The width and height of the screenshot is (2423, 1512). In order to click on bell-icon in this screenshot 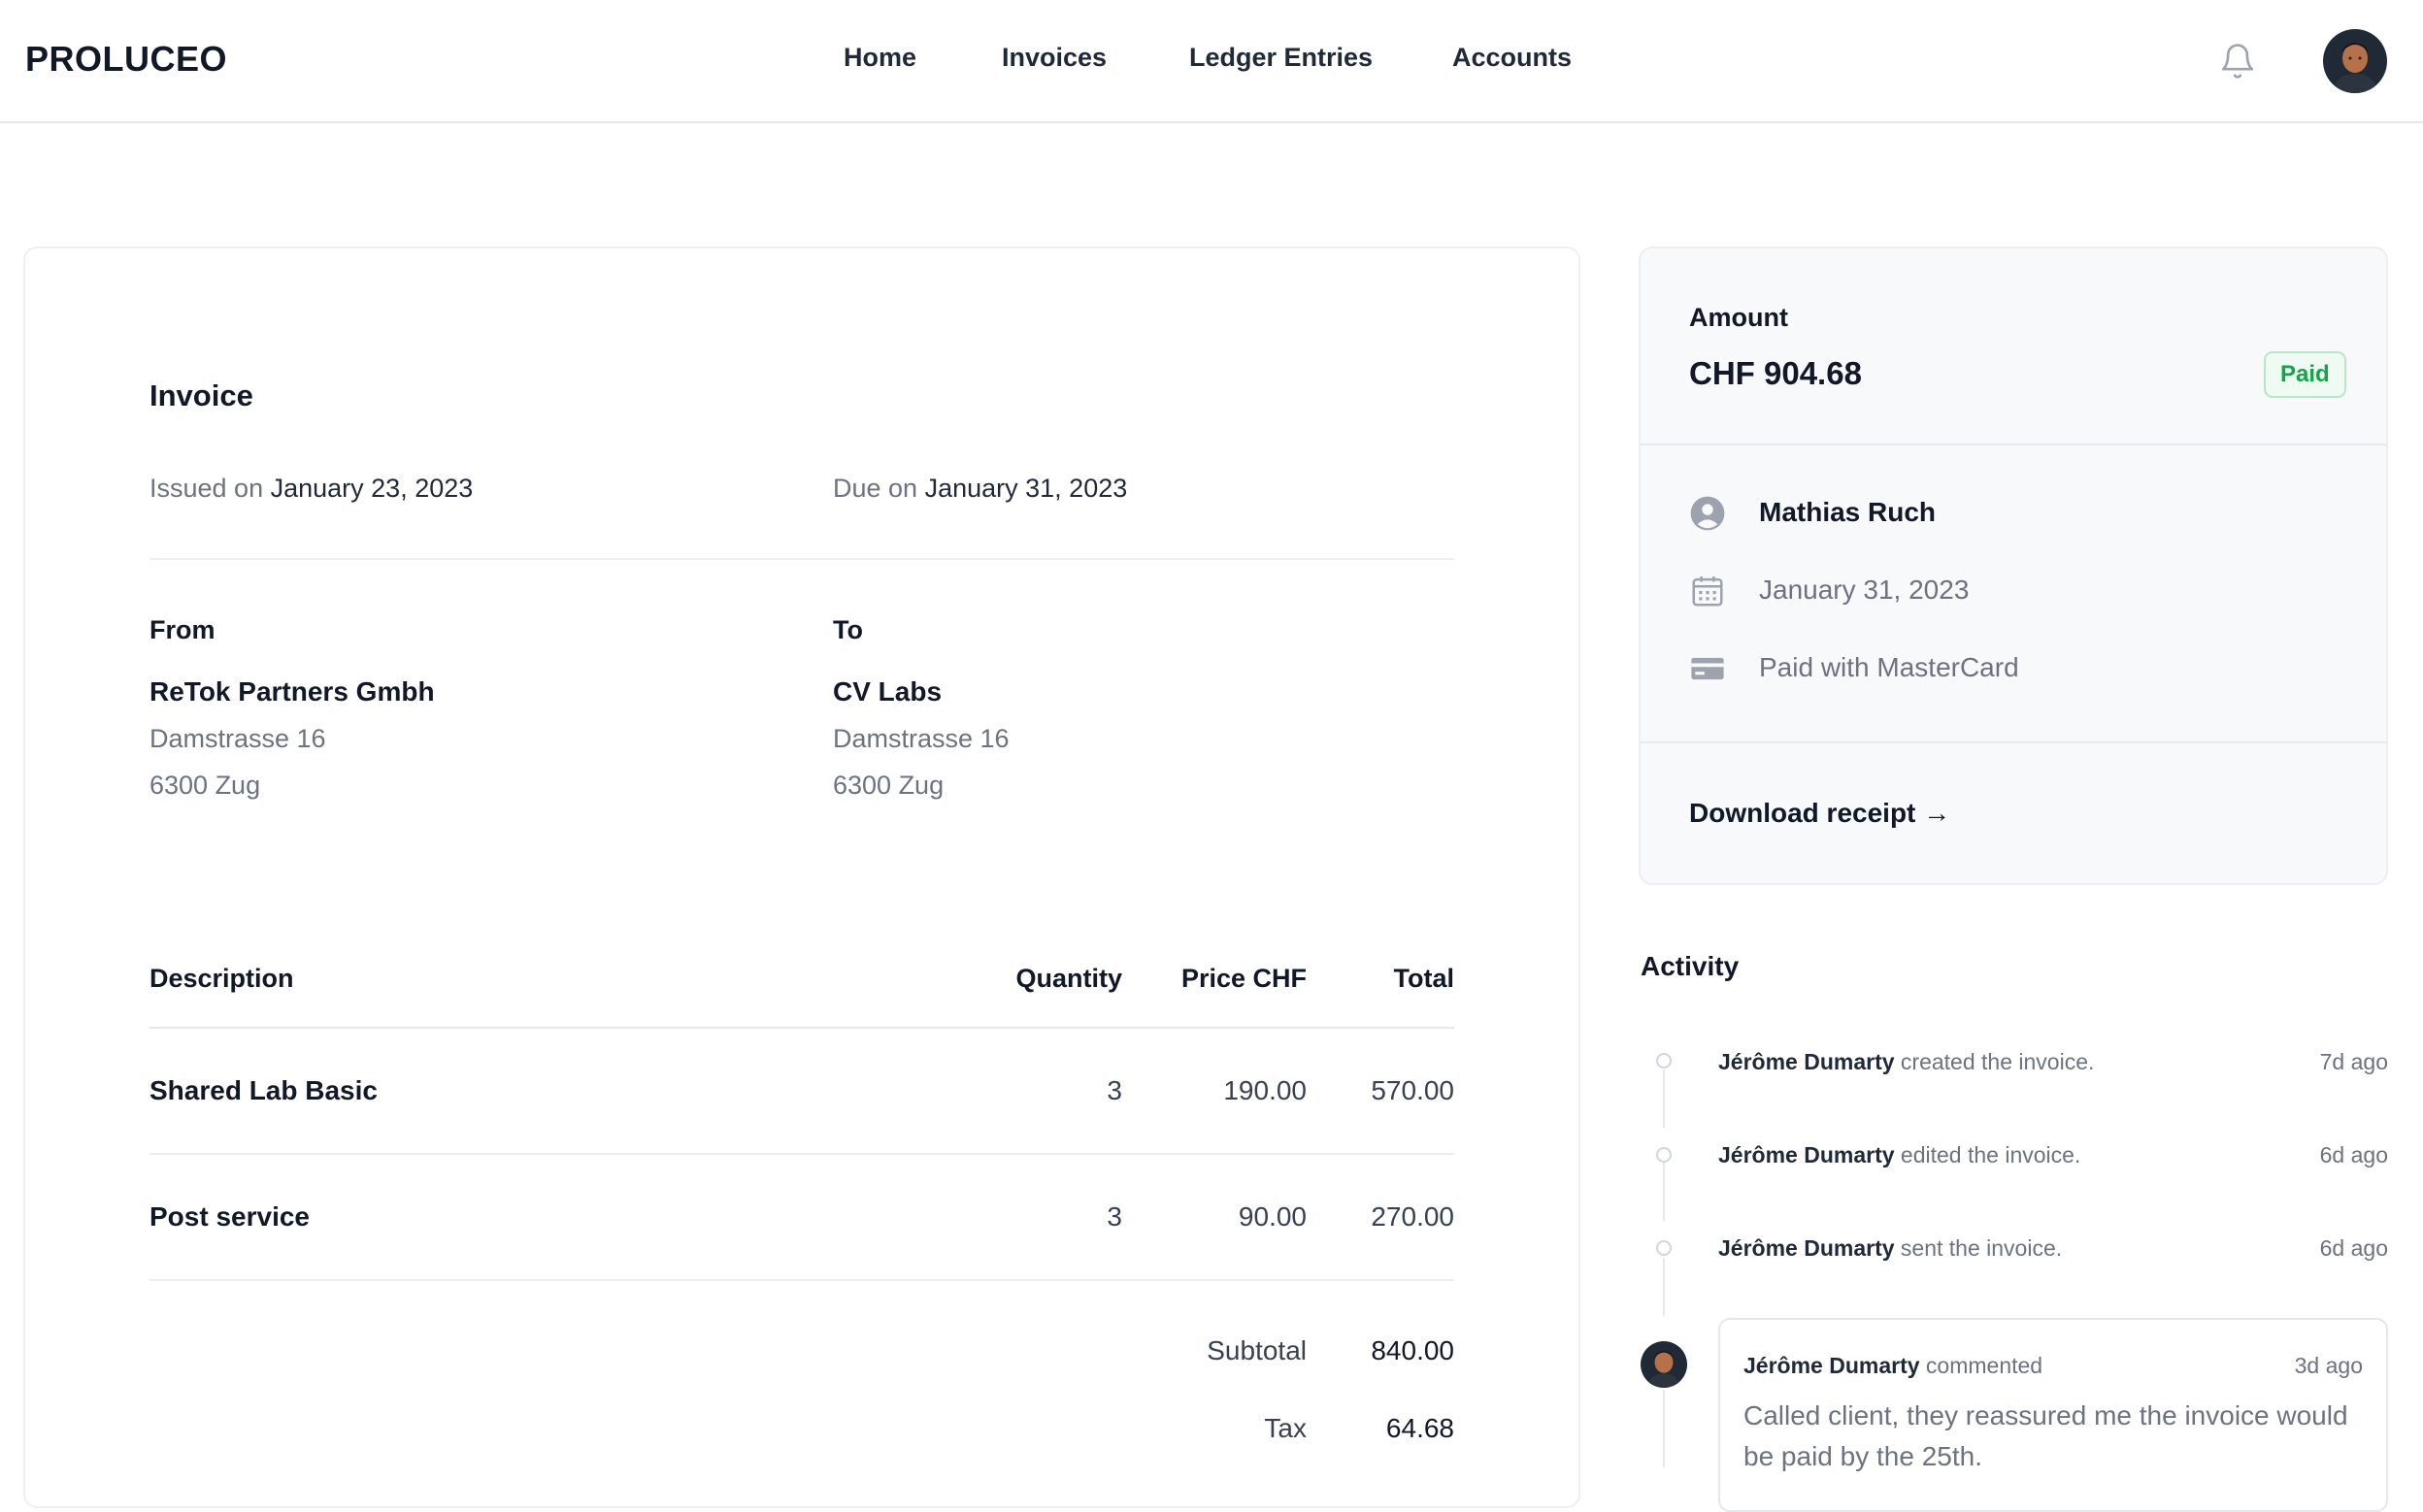, I will do `click(2237, 61)`.